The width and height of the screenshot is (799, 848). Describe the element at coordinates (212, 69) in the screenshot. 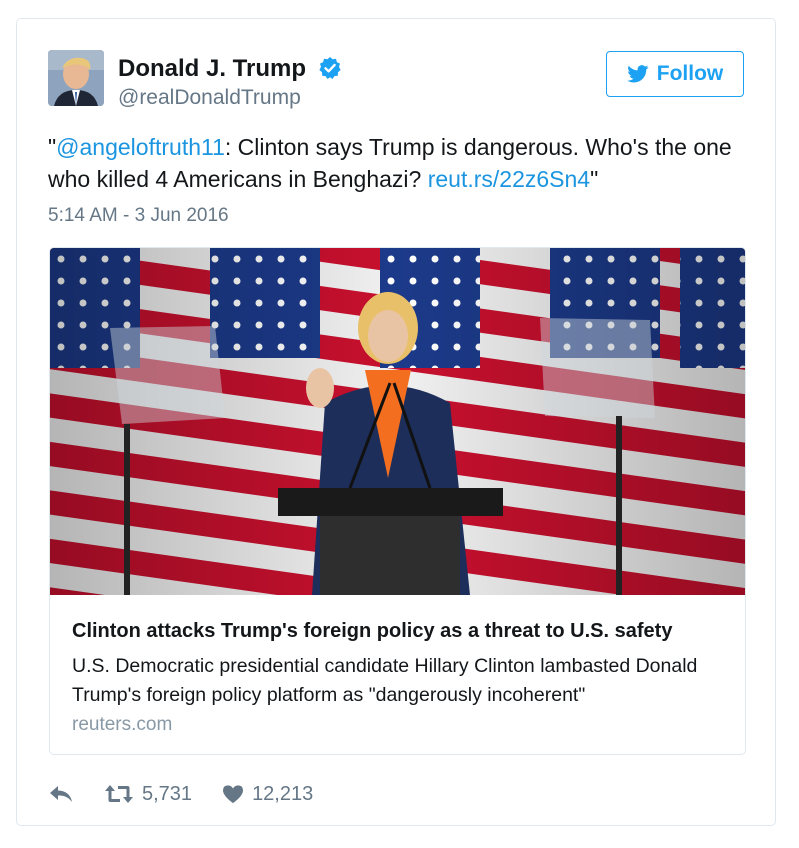

I see `display-name: Donald J. Trump` at that location.